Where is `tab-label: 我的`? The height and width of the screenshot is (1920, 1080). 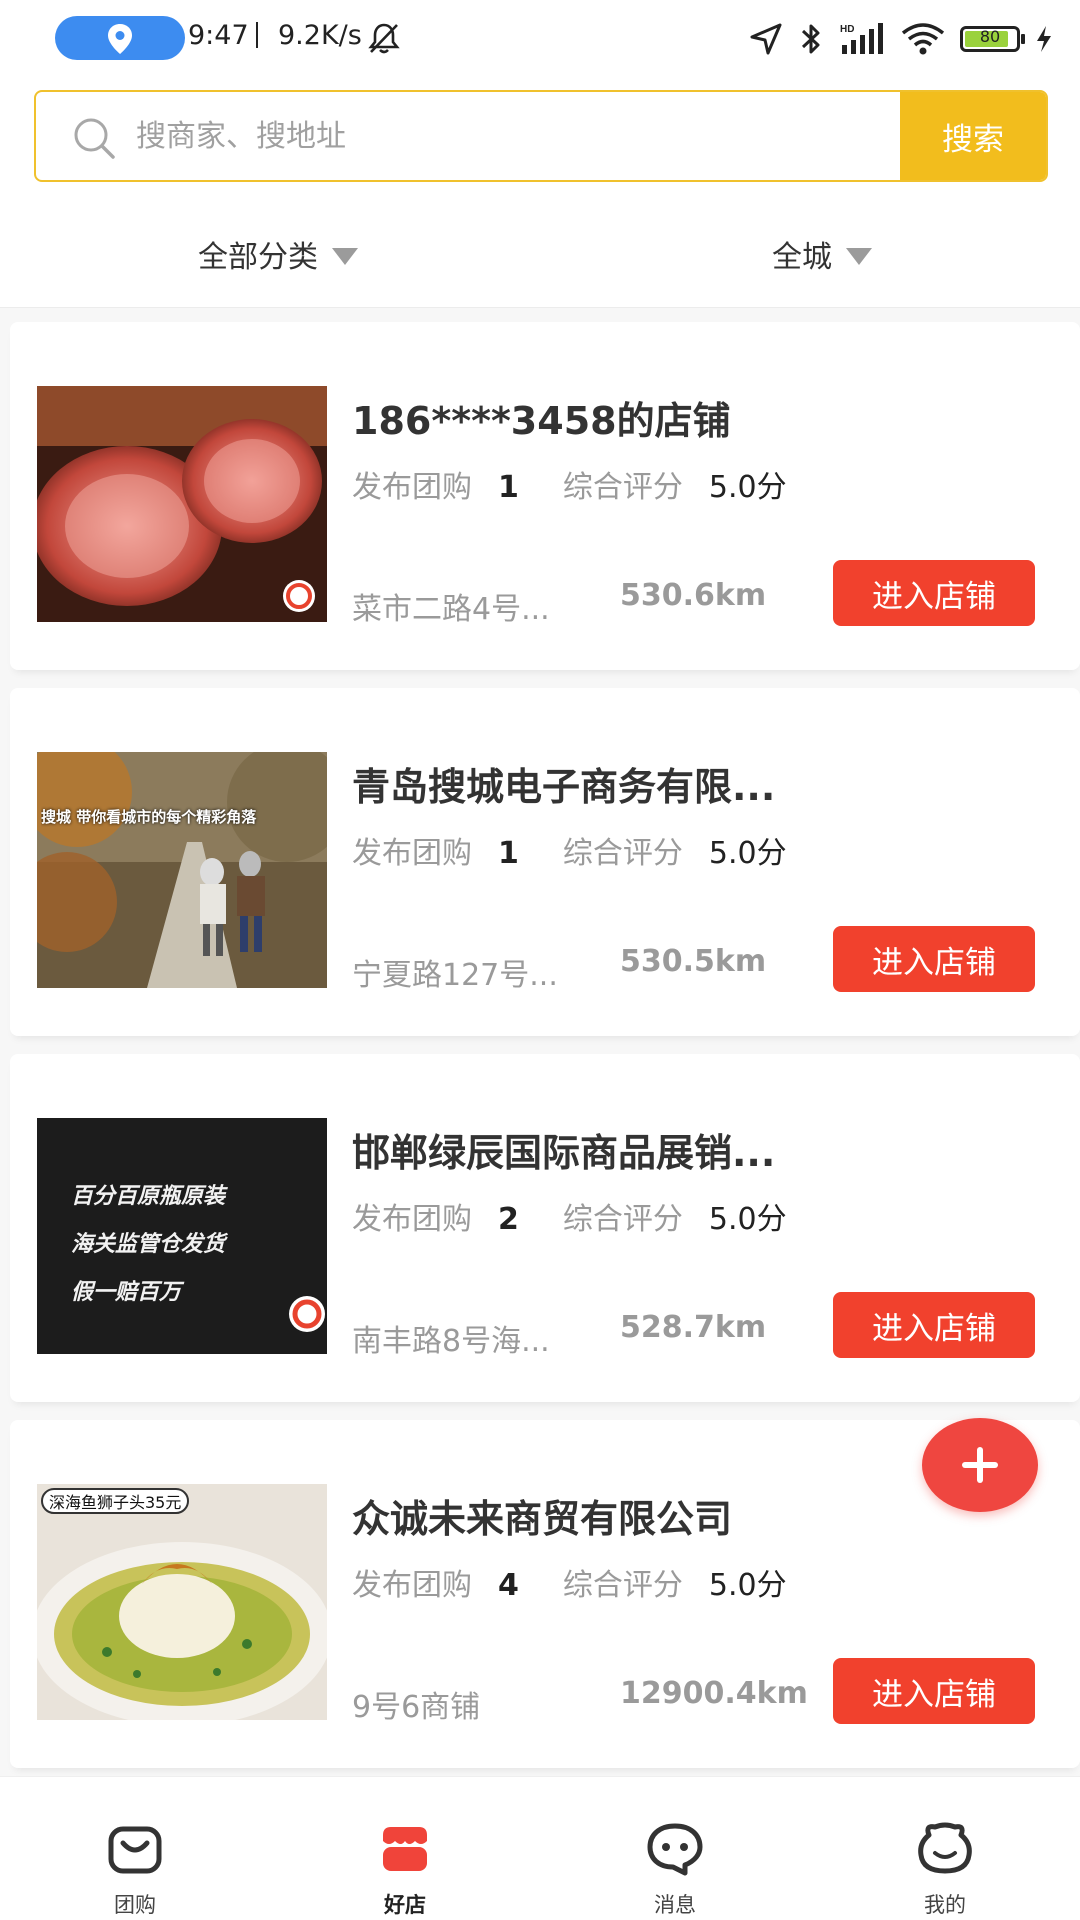
tab-label: 我的 is located at coordinates (945, 1905).